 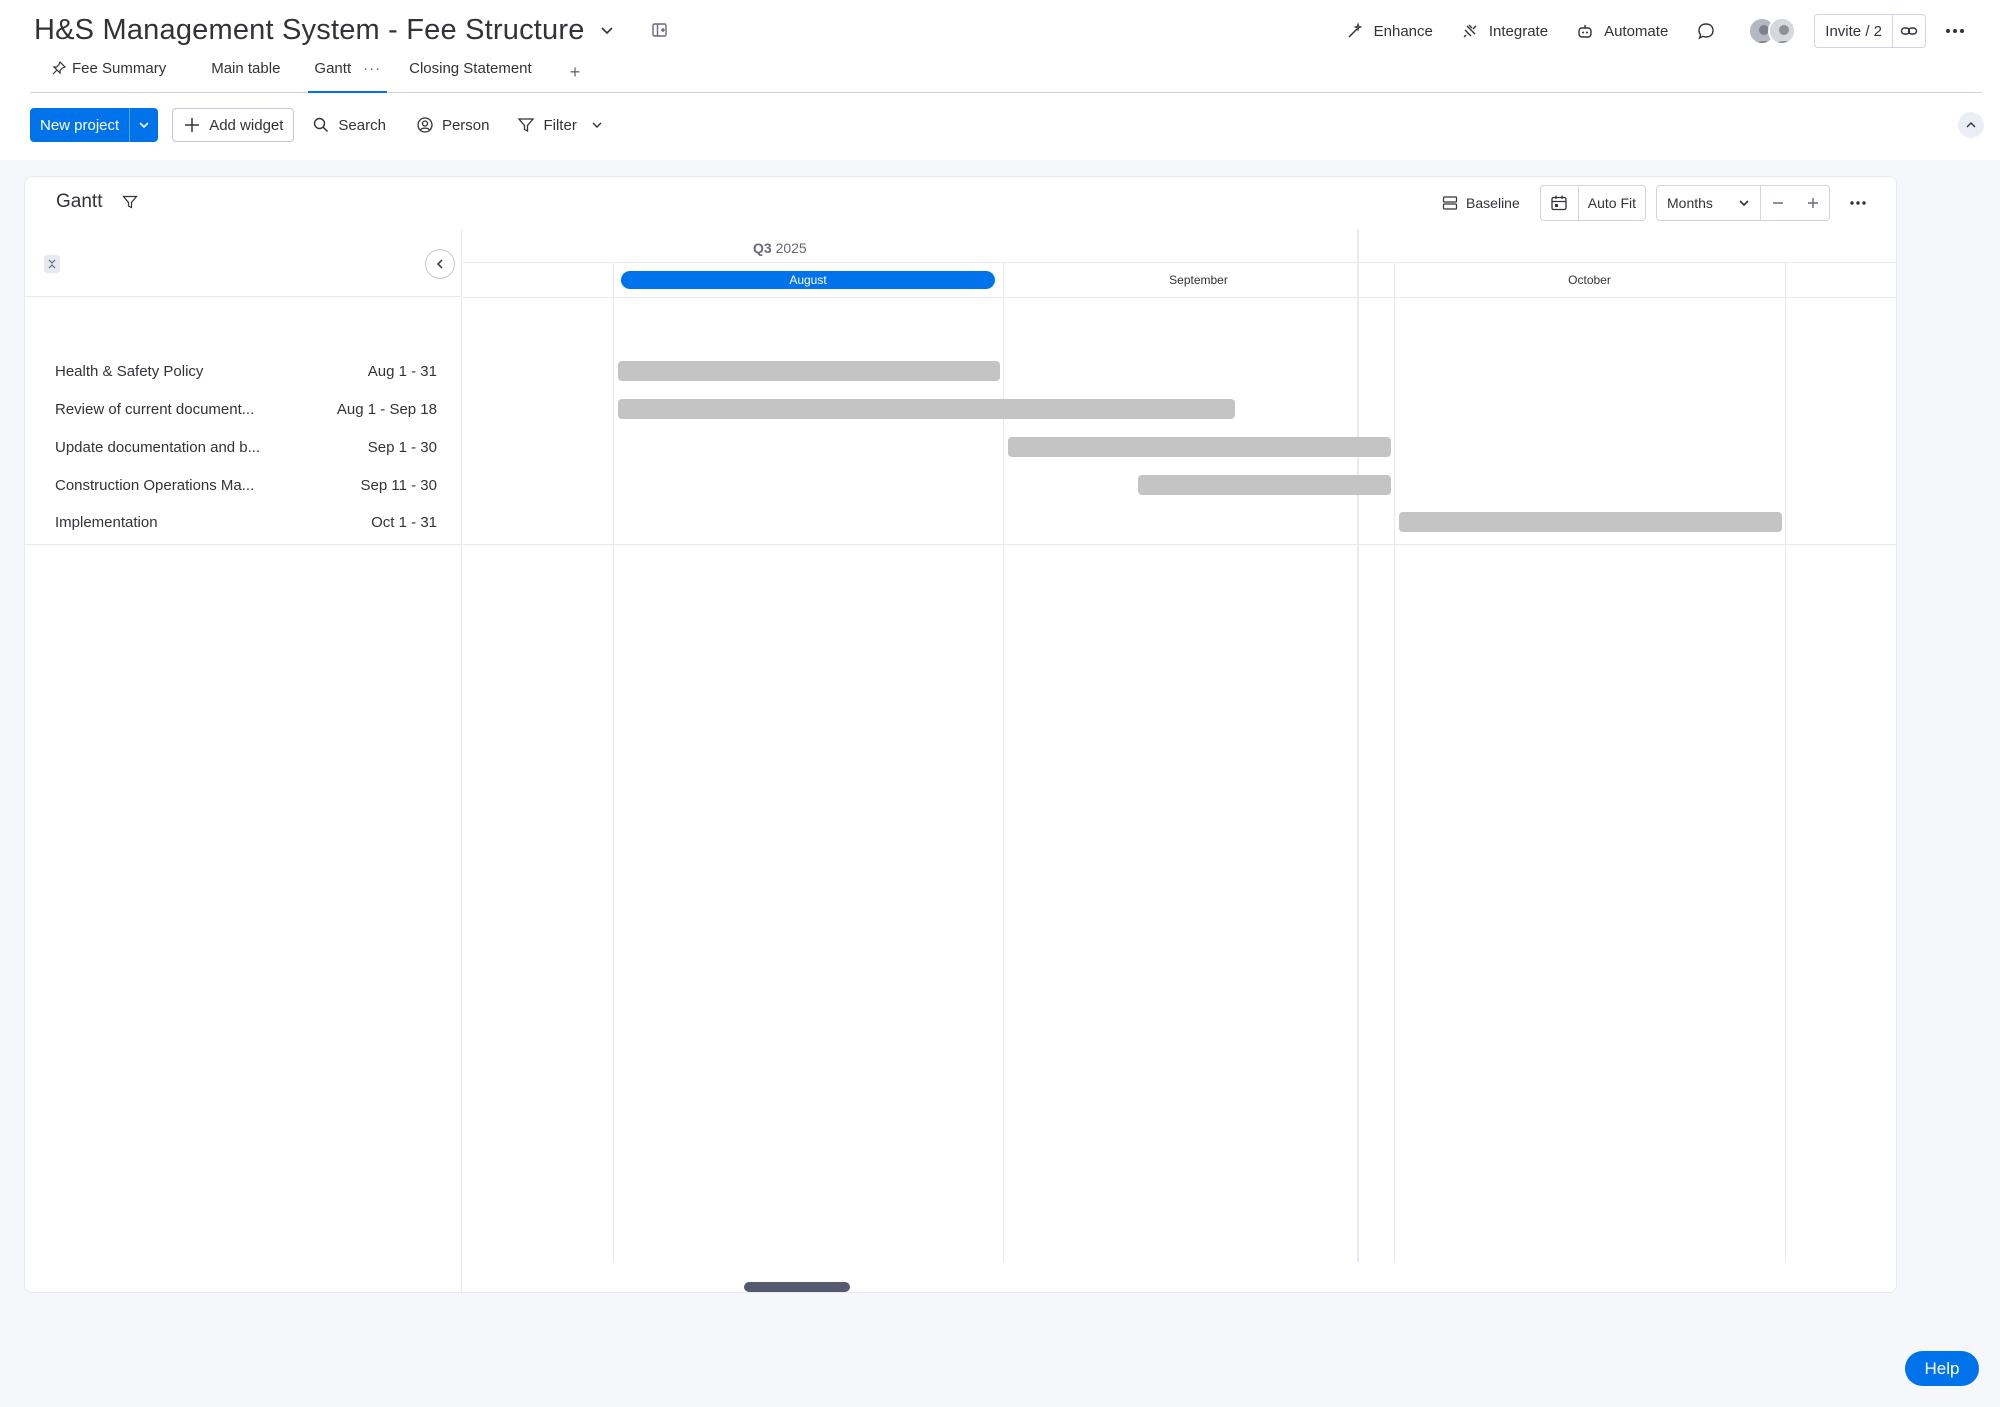 What do you see at coordinates (1470, 31) in the screenshot?
I see `plug-icon` at bounding box center [1470, 31].